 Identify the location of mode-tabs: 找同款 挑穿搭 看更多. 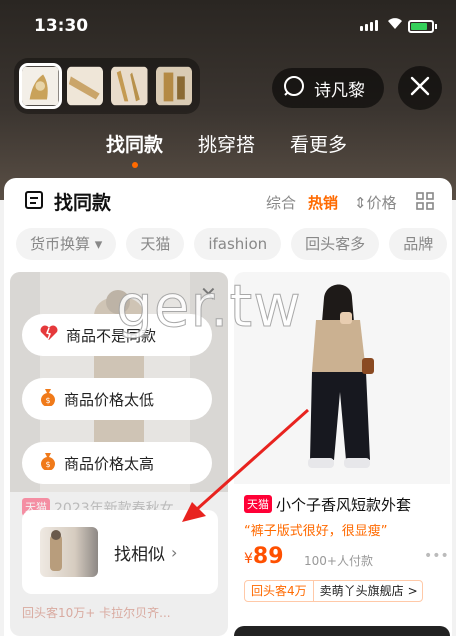
(228, 147).